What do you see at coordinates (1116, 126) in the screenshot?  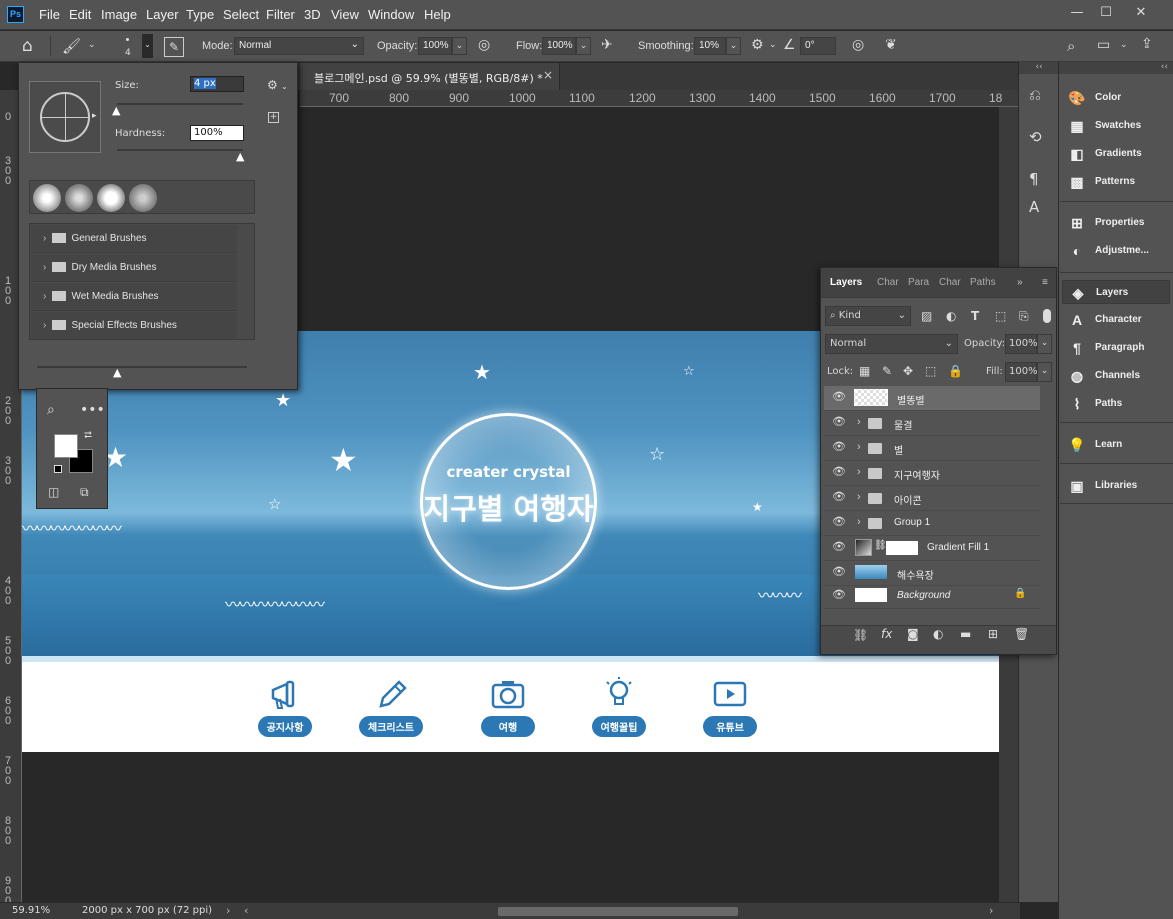 I see `dock-swatches: ▦ Swatches` at bounding box center [1116, 126].